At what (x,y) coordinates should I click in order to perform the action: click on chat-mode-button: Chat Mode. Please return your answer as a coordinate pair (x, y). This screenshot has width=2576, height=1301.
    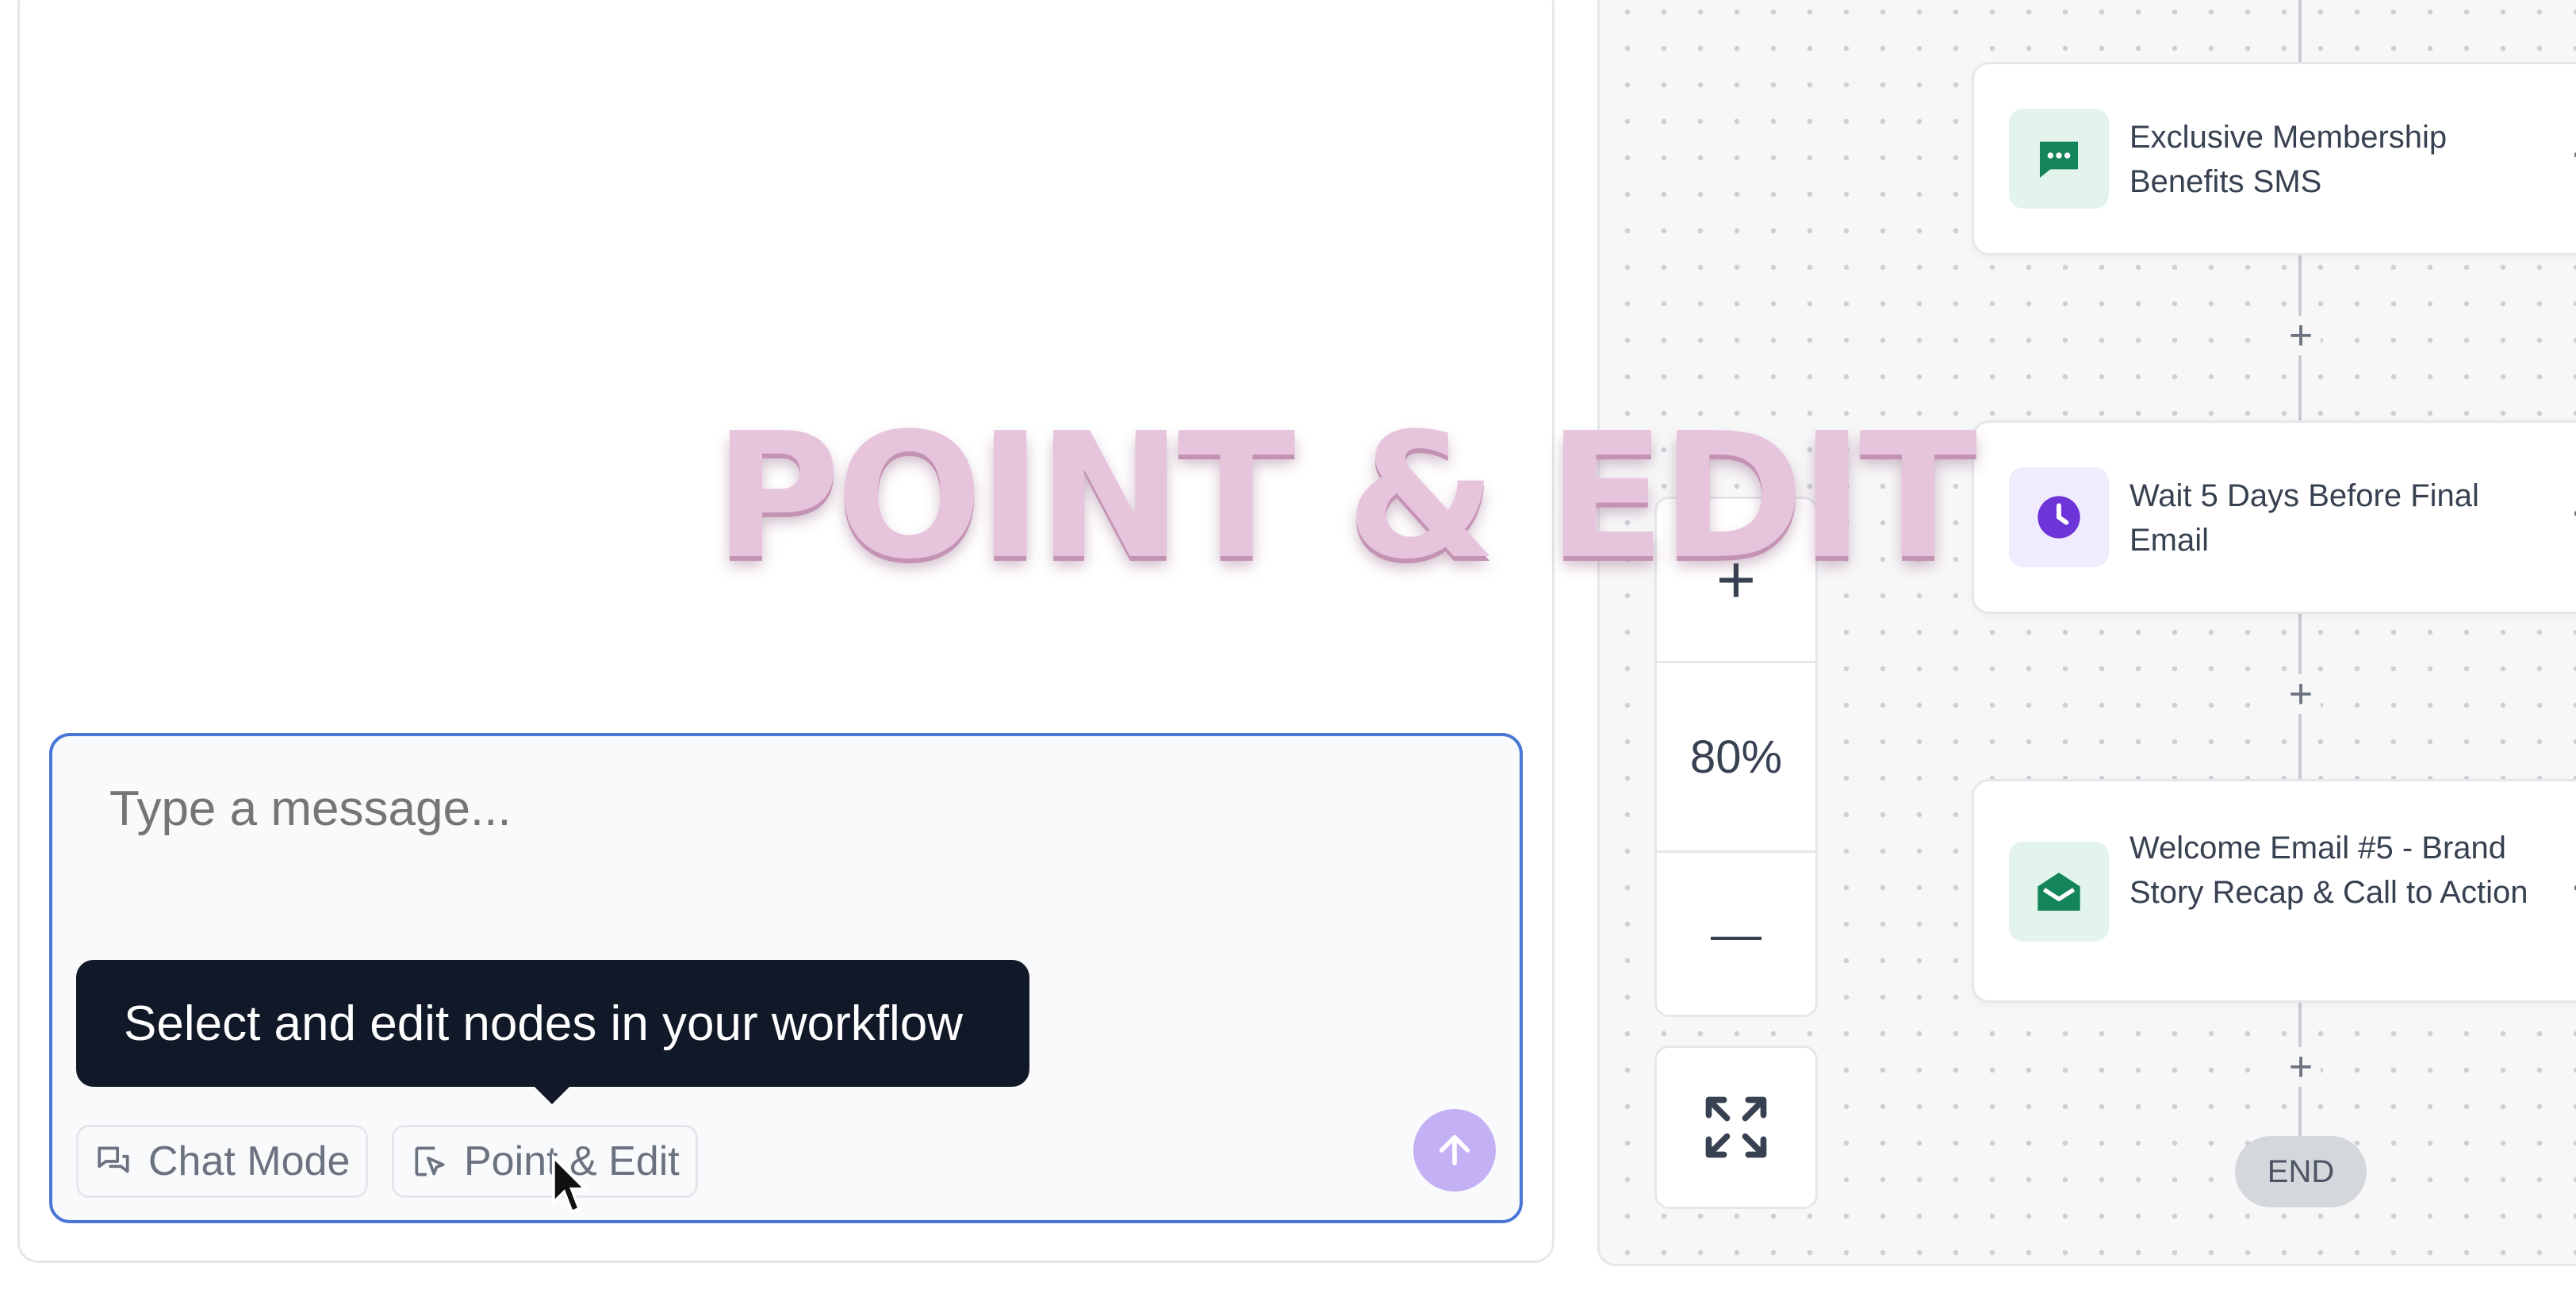
    Looking at the image, I should click on (222, 1162).